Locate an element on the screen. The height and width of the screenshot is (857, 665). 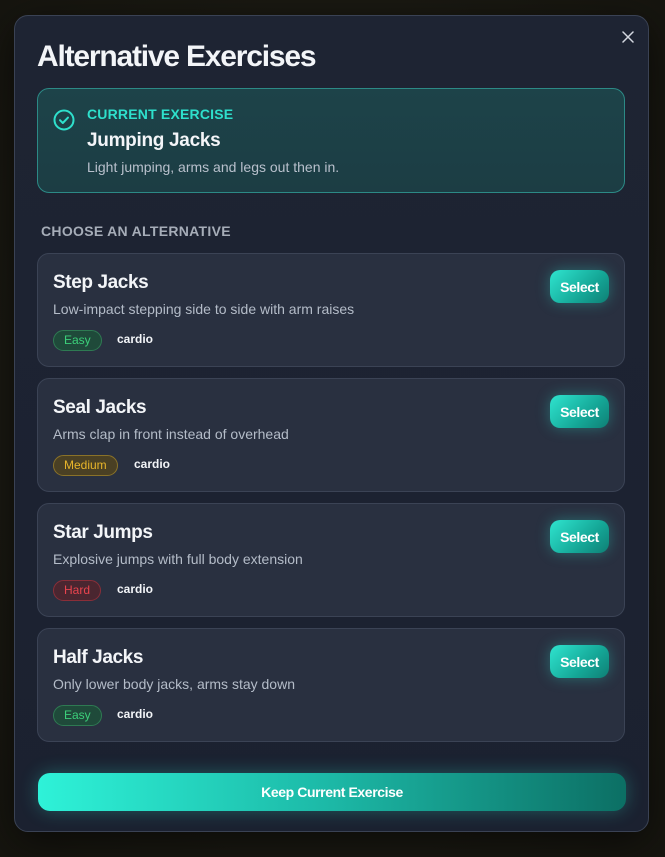
section-label: CHOOSE AN ALTERNATIVE is located at coordinates (136, 231).